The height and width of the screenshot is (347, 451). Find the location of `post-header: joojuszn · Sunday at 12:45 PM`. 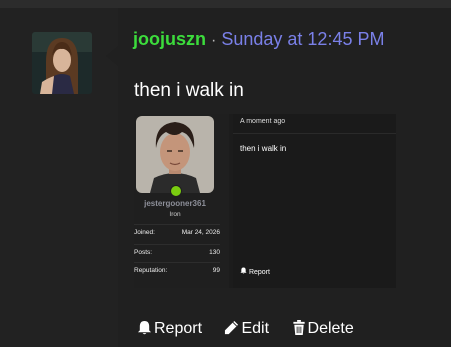

post-header: joojuszn · Sunday at 12:45 PM is located at coordinates (258, 40).